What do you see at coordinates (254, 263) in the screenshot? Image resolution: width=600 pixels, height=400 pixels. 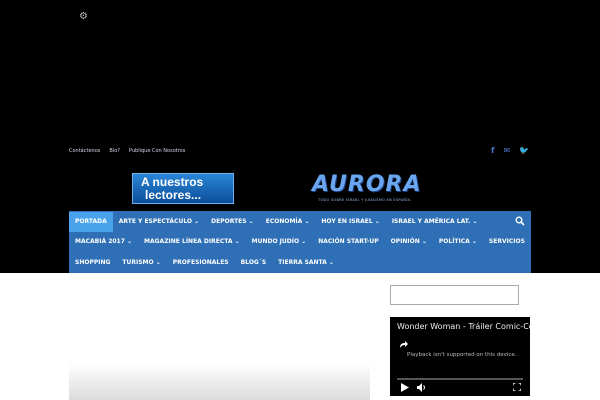 I see `nav-blogs: BLOG´S` at bounding box center [254, 263].